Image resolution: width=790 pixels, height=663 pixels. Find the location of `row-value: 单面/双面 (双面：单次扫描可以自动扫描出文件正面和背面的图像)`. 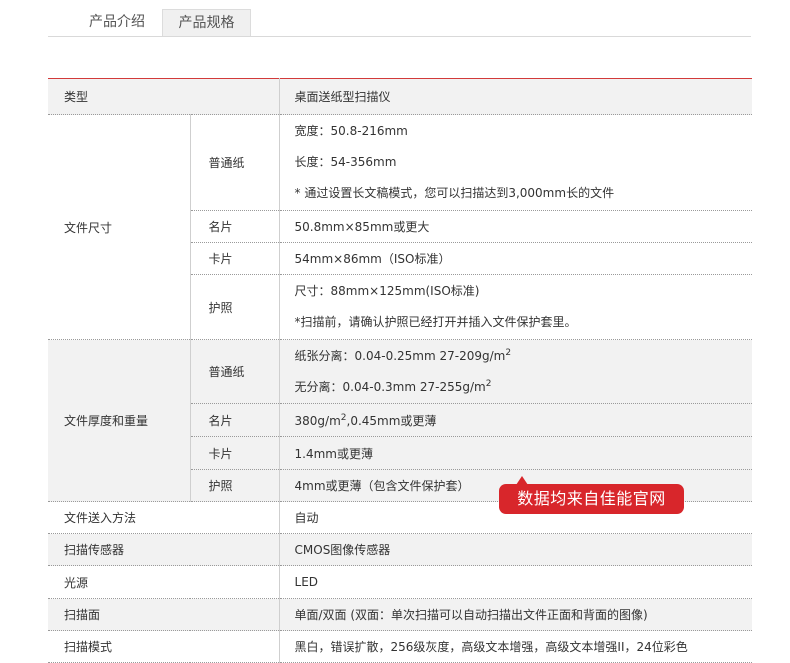

row-value: 单面/双面 (双面：单次扫描可以自动扫描出文件正面和背面的图像) is located at coordinates (515, 614).